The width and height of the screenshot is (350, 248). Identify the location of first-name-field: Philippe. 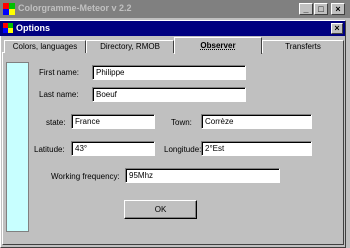
(169, 72).